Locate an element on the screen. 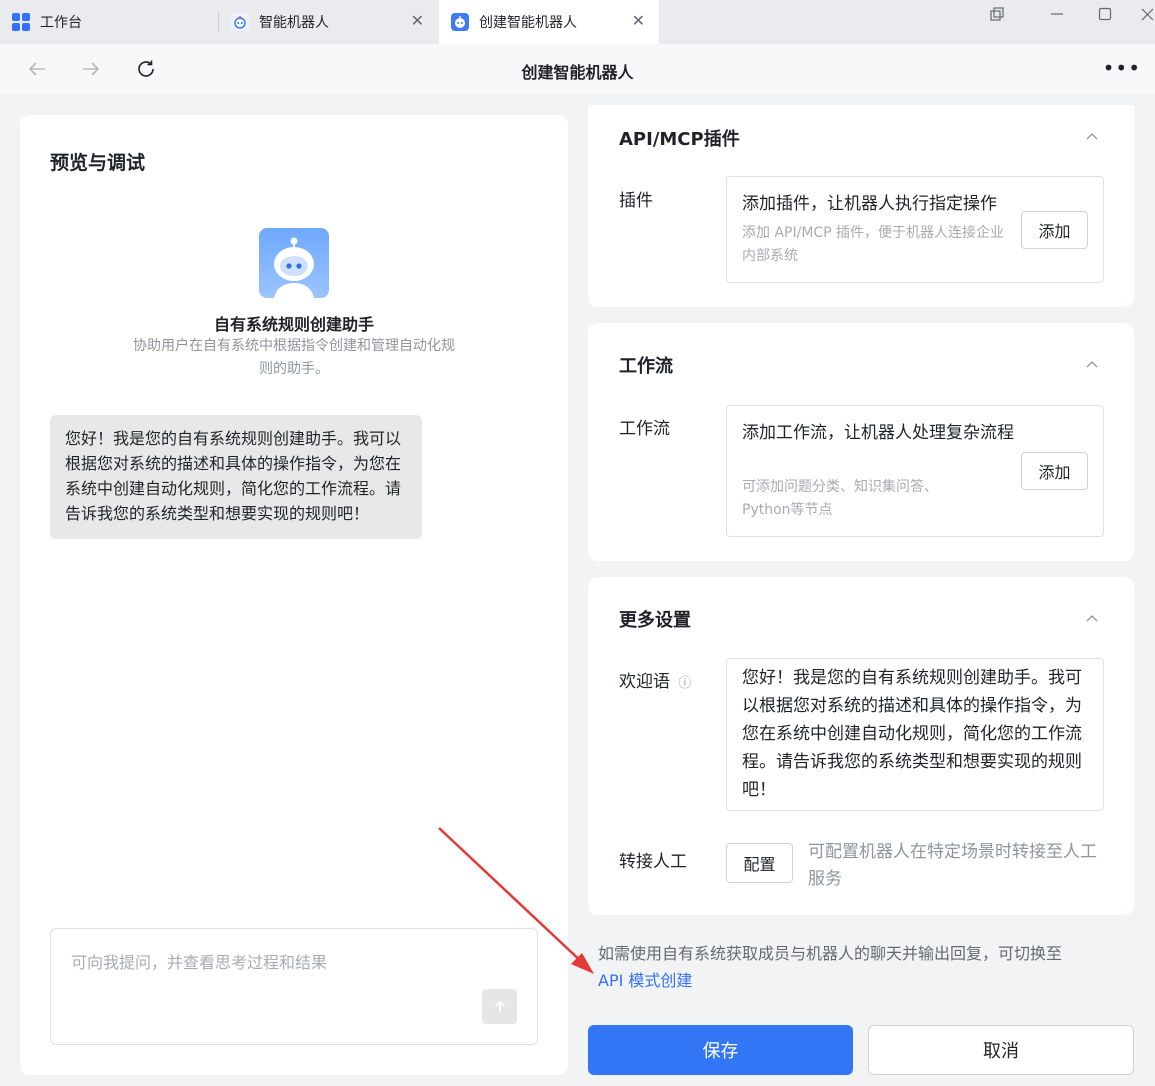 The image size is (1155, 1086). tab-workbench: 工作台 is located at coordinates (109, 22).